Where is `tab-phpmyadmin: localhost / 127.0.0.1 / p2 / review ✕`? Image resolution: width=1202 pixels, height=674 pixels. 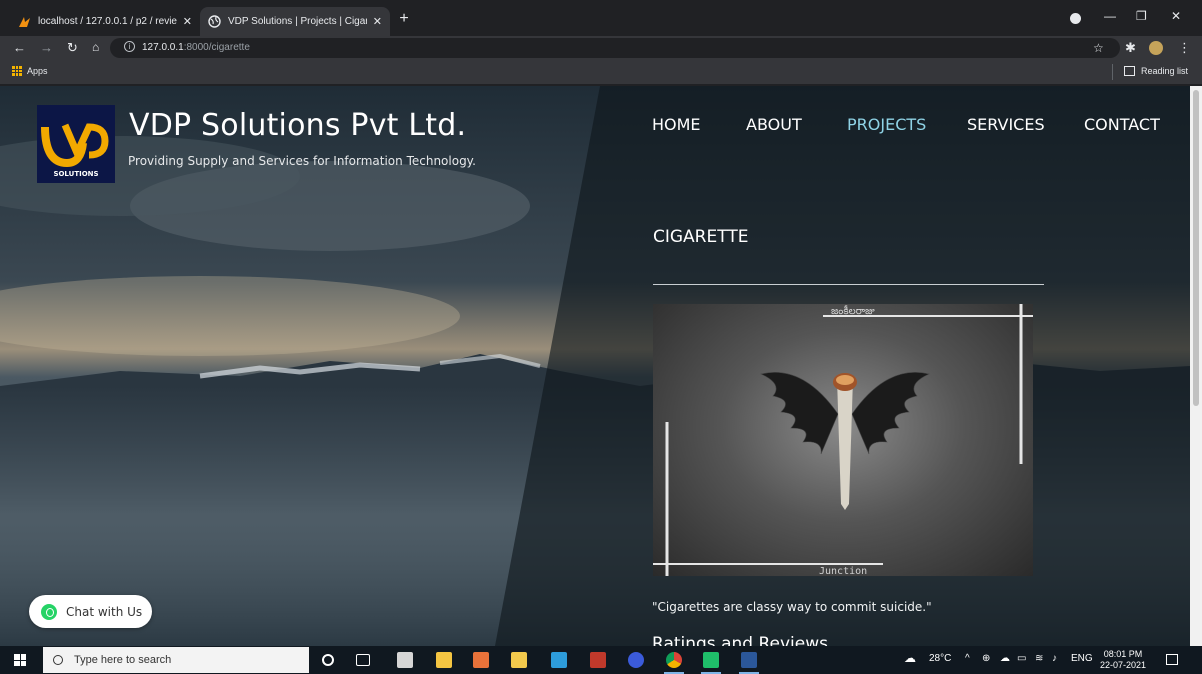
tab-phpmyadmin: localhost / 127.0.0.1 / p2 / review ✕ is located at coordinates (105, 21).